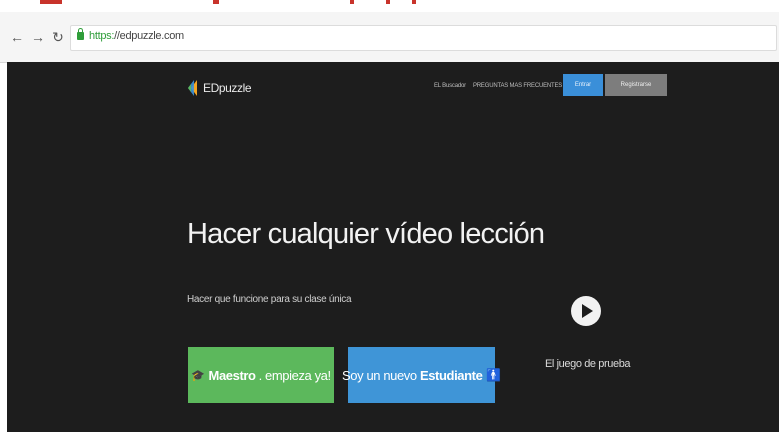 This screenshot has width=779, height=432. I want to click on student-icon: 🚹, so click(493, 375).